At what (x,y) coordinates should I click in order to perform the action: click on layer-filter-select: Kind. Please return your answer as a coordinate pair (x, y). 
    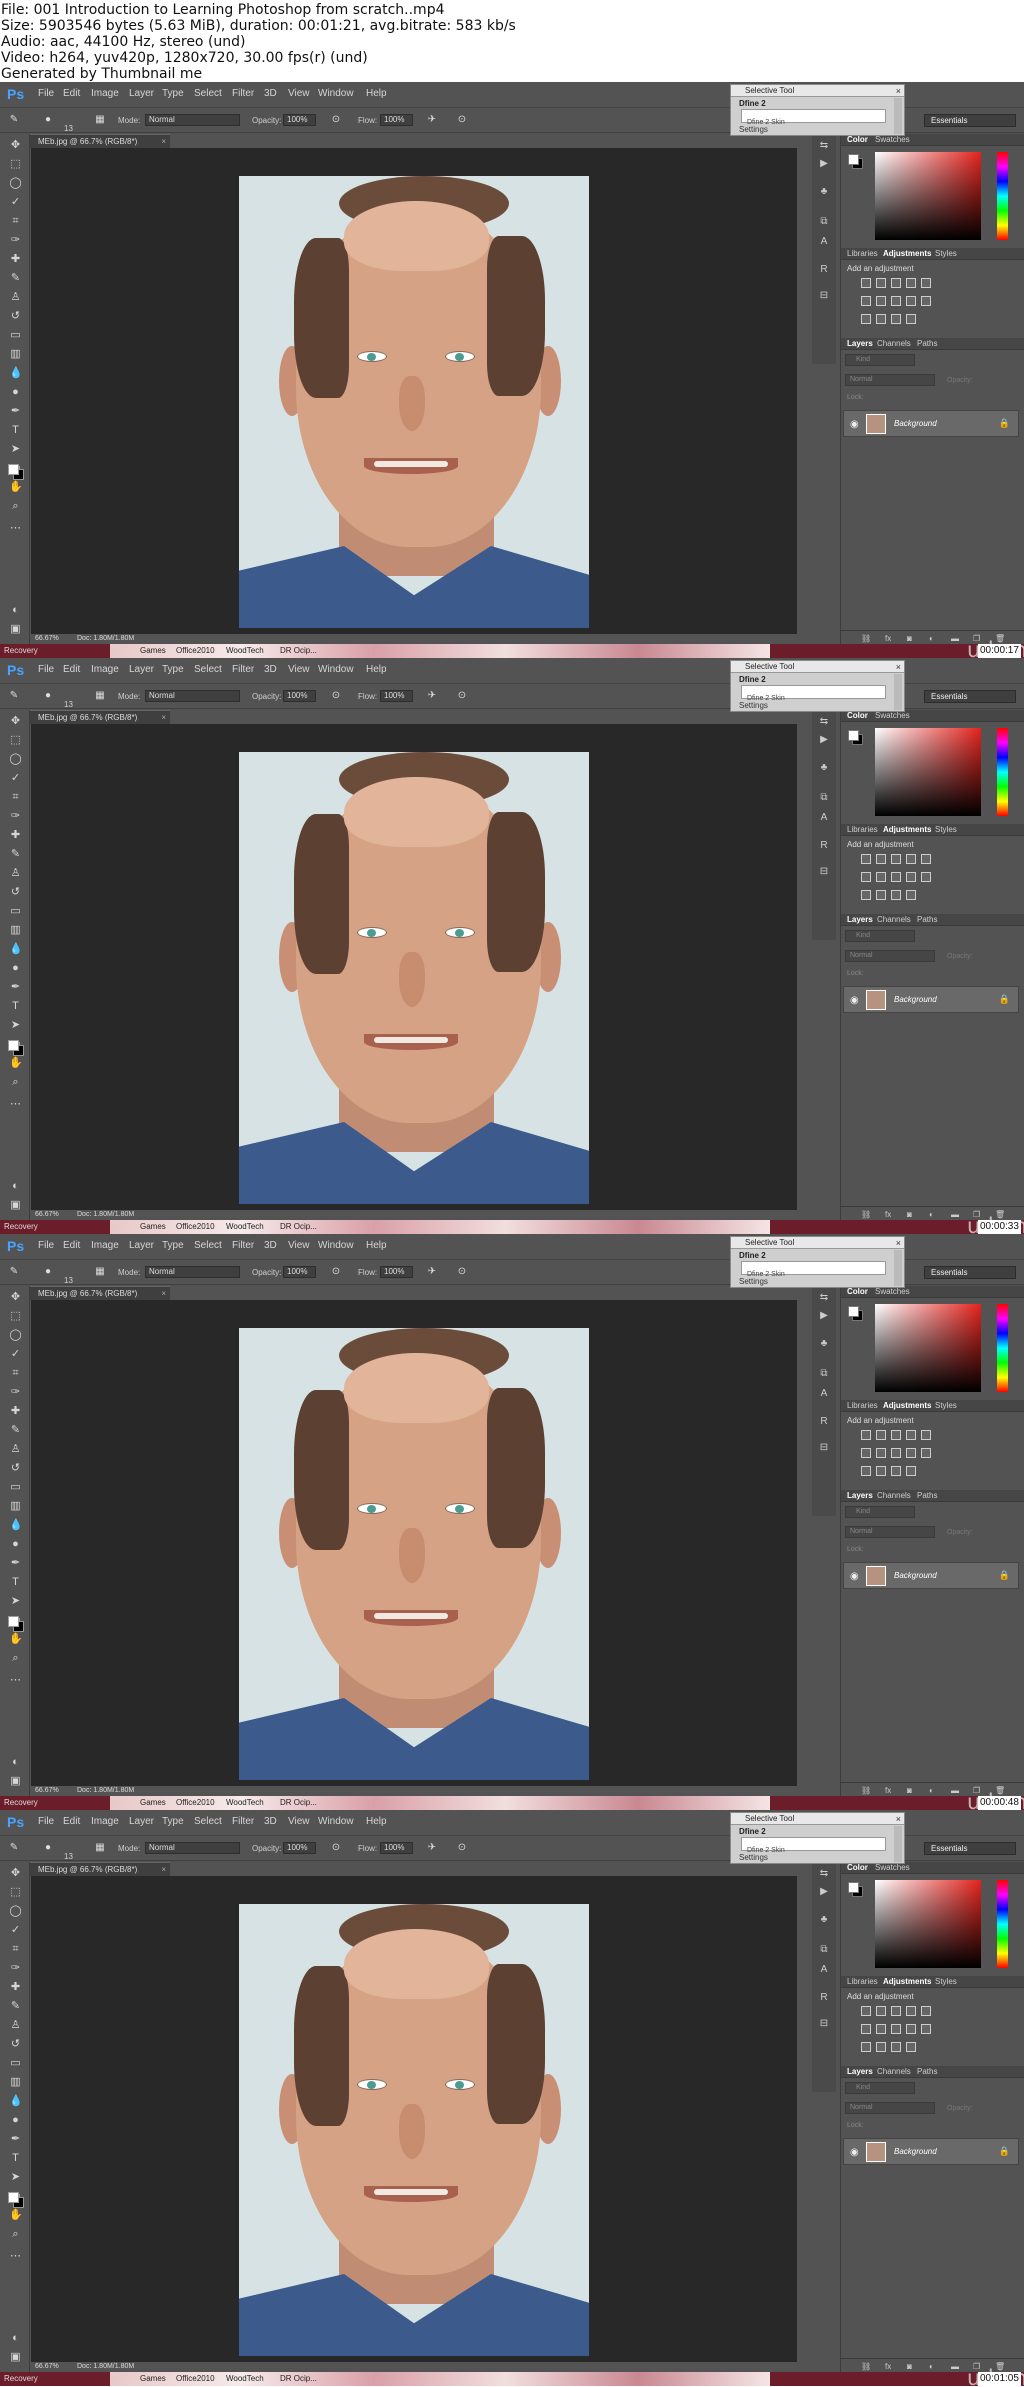
    Looking at the image, I should click on (880, 360).